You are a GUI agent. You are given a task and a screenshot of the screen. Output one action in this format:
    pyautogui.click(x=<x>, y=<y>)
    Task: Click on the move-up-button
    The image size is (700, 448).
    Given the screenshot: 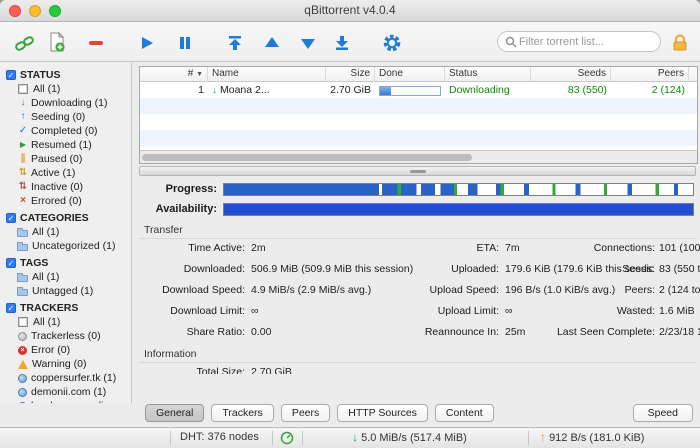 What is the action you would take?
    pyautogui.click(x=272, y=43)
    